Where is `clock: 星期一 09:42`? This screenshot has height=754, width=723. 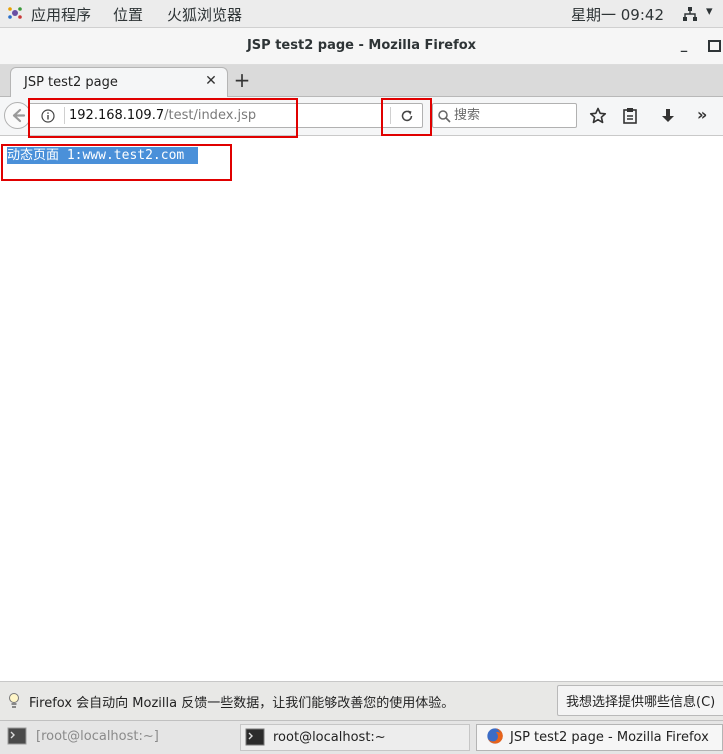
clock: 星期一 09:42 is located at coordinates (617, 14).